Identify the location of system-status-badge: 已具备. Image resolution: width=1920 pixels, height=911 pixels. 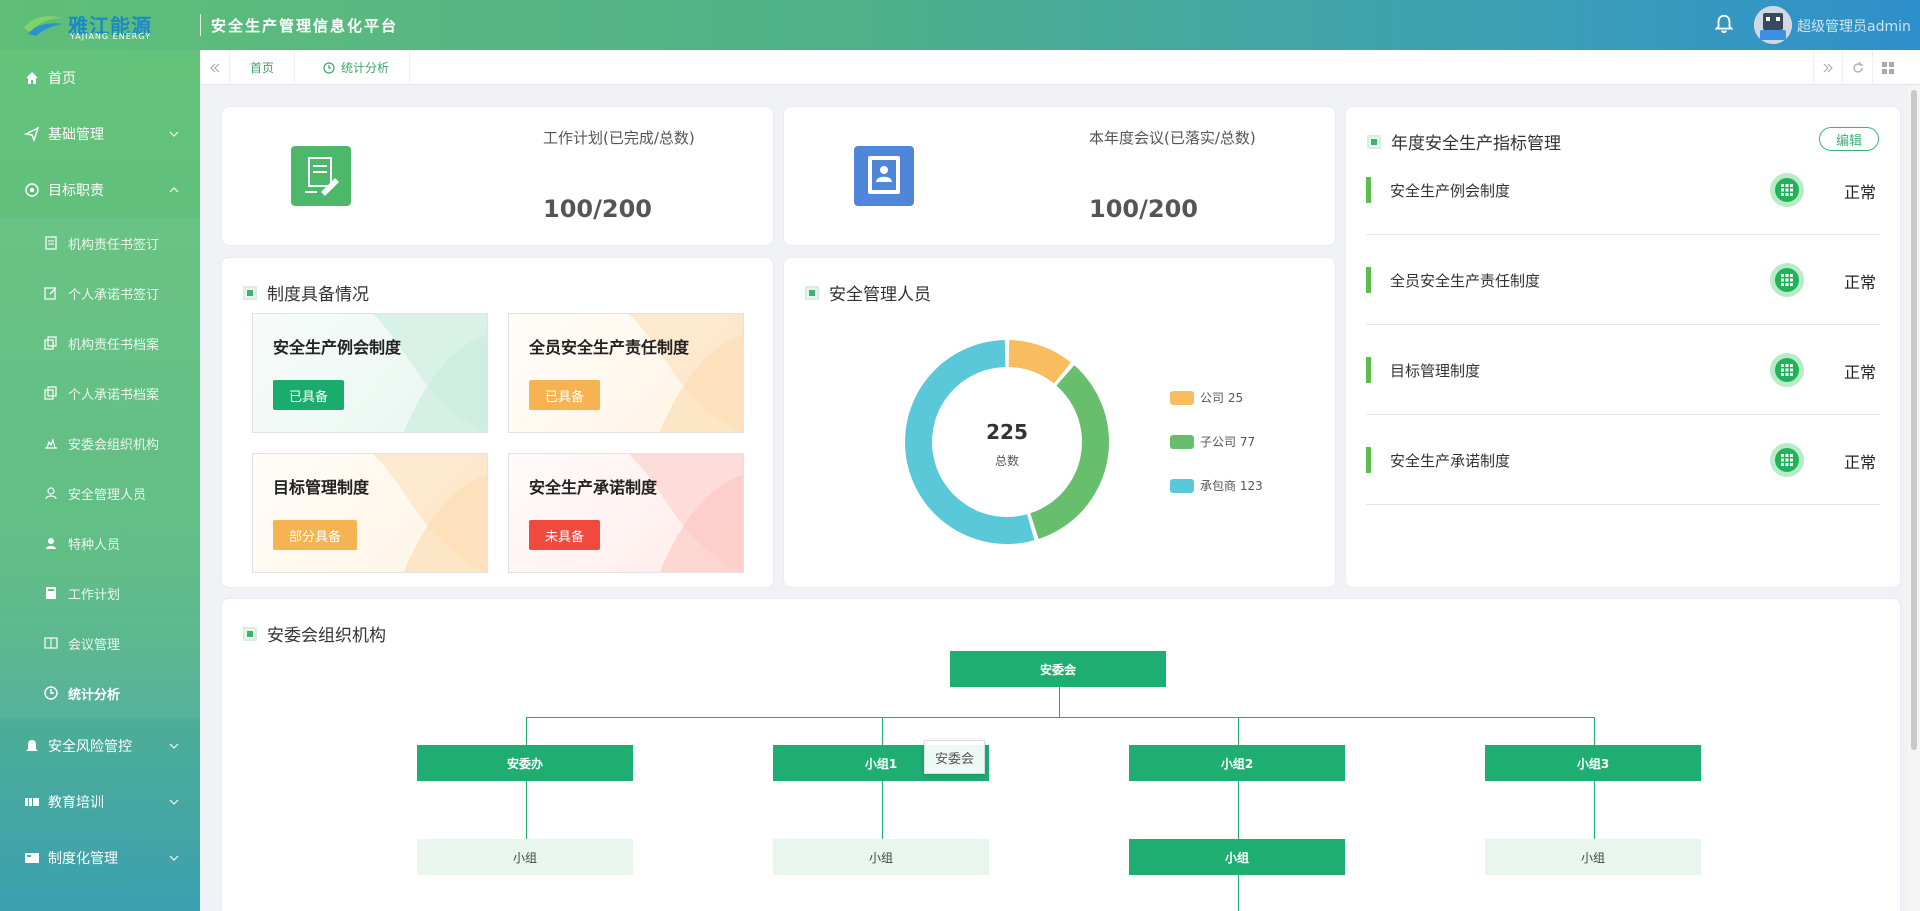
(309, 395).